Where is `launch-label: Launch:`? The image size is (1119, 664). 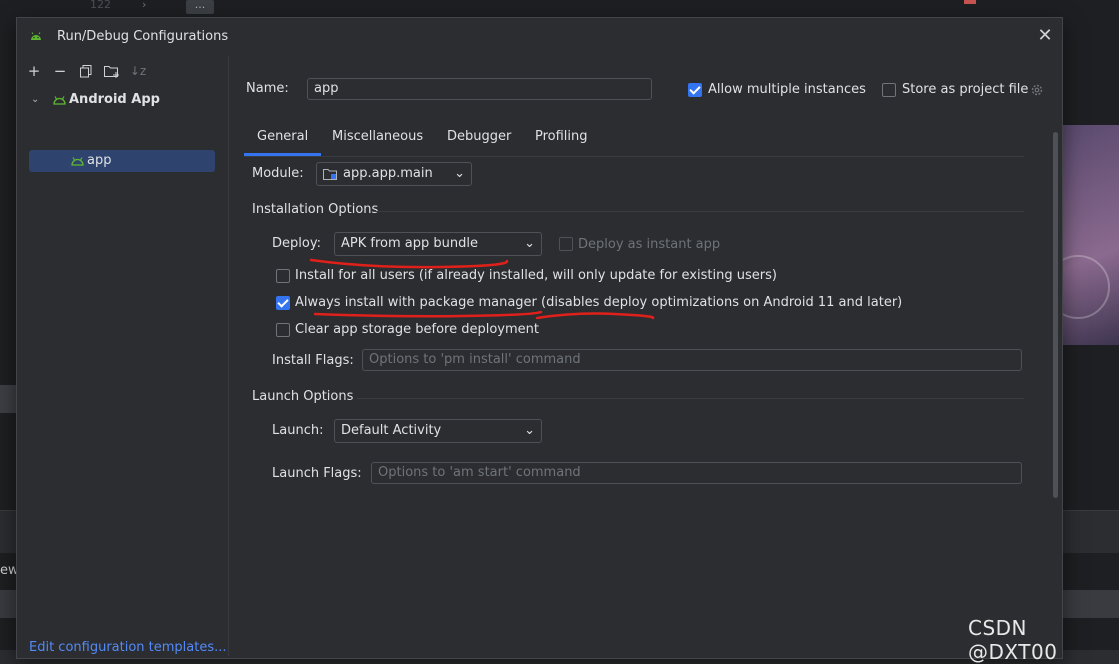 launch-label: Launch: is located at coordinates (298, 430).